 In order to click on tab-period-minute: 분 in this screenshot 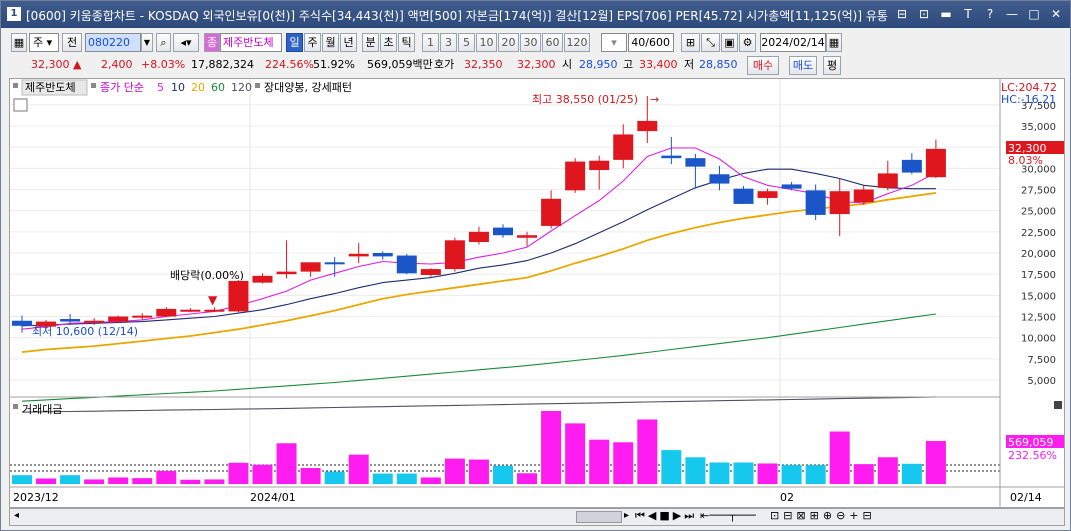, I will do `click(370, 42)`.